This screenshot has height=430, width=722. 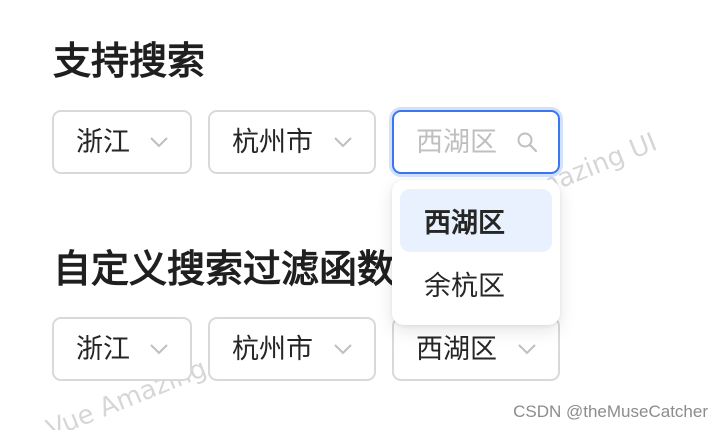 What do you see at coordinates (476, 283) in the screenshot?
I see `dropdown-option-yuhang: 余杭区` at bounding box center [476, 283].